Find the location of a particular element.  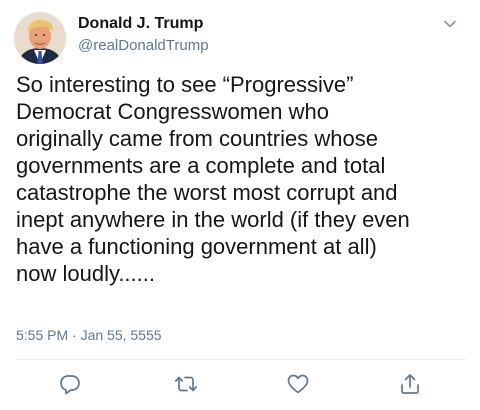

like-button is located at coordinates (298, 384).